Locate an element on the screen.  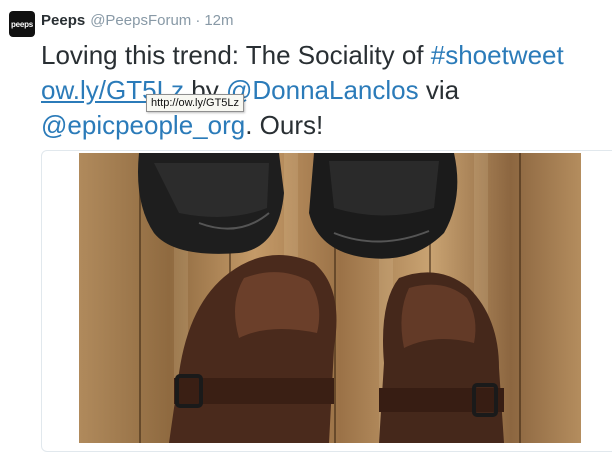
author-name: Peeps is located at coordinates (63, 20).